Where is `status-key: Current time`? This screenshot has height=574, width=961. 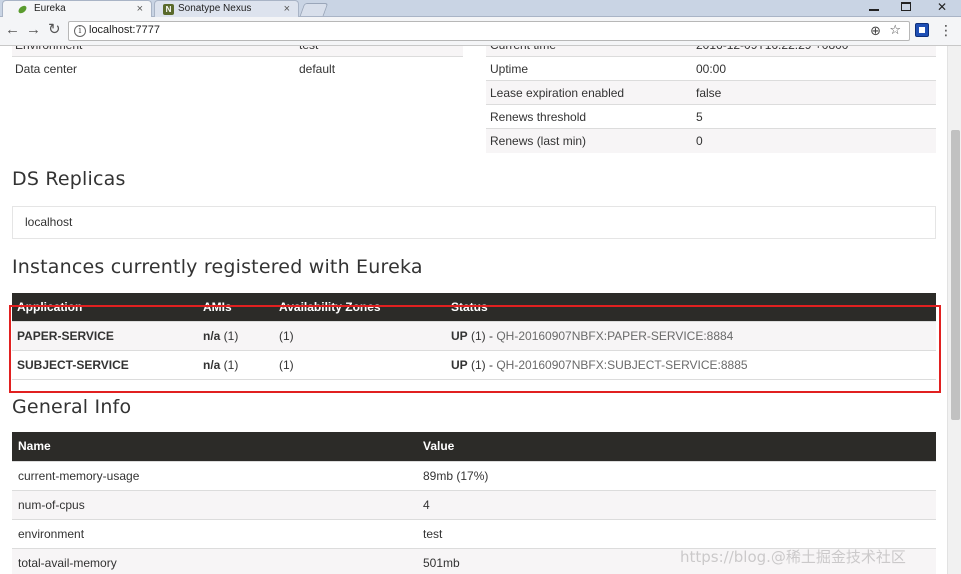
status-key: Current time is located at coordinates (589, 51).